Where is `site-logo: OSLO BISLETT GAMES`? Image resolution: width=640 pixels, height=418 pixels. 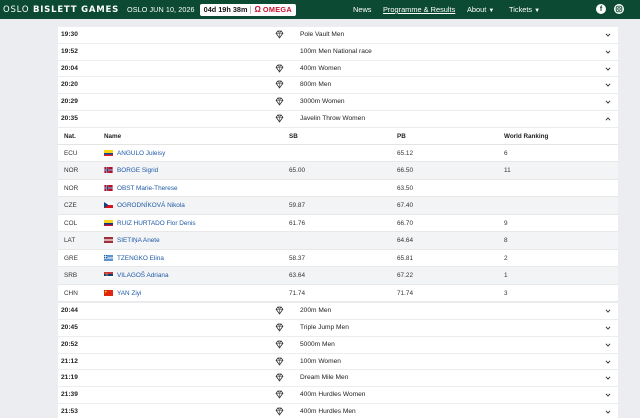
site-logo: OSLO BISLETT GAMES is located at coordinates (61, 10).